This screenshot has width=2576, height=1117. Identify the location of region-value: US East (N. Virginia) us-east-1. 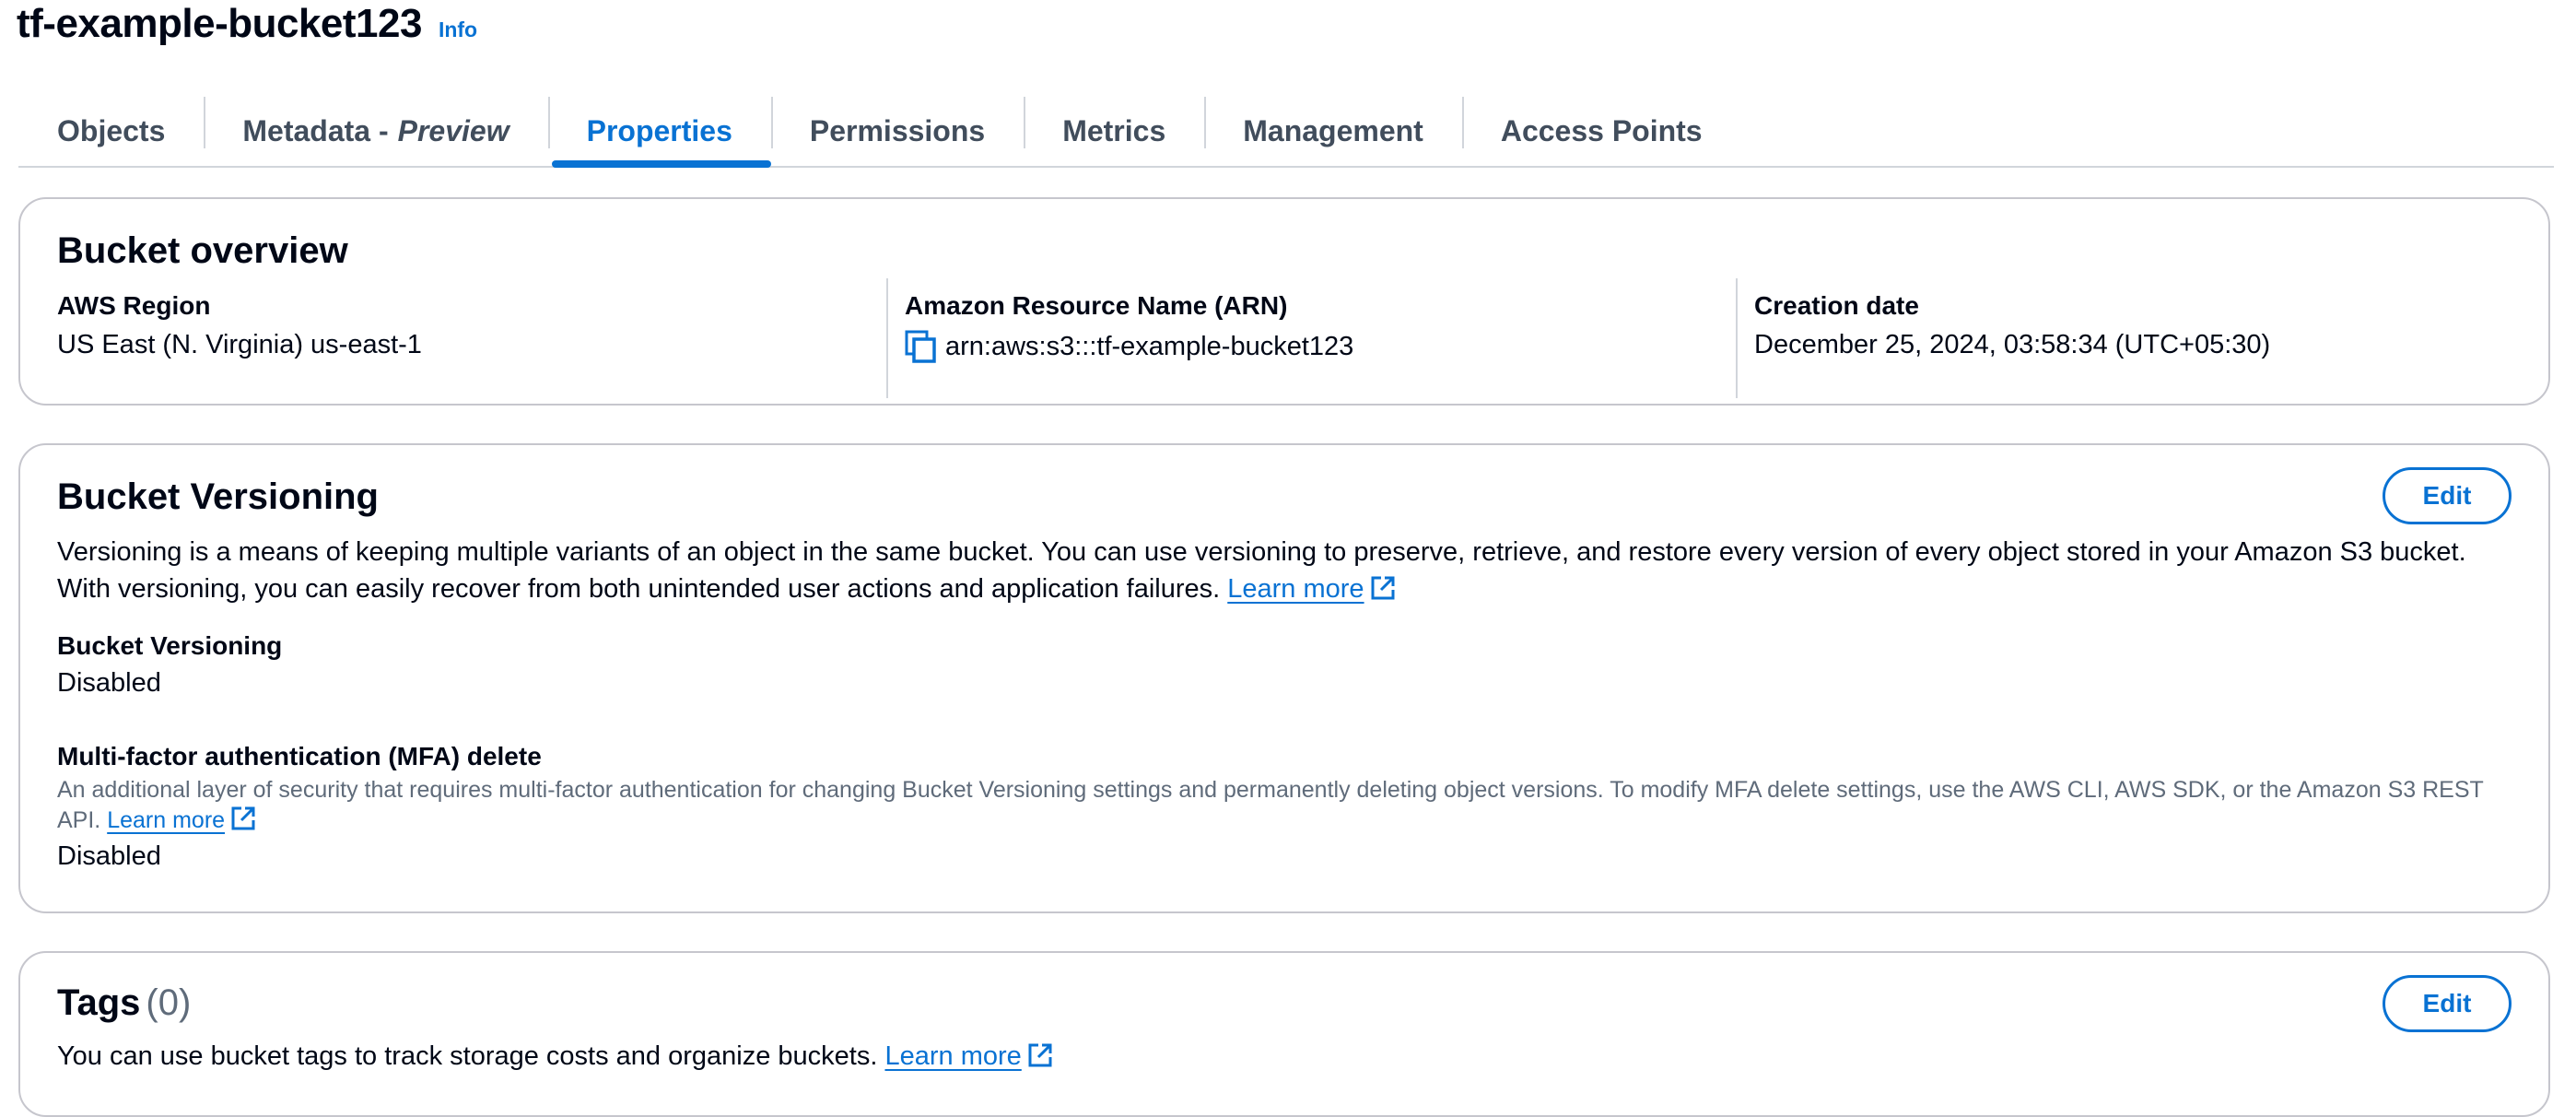
(239, 344).